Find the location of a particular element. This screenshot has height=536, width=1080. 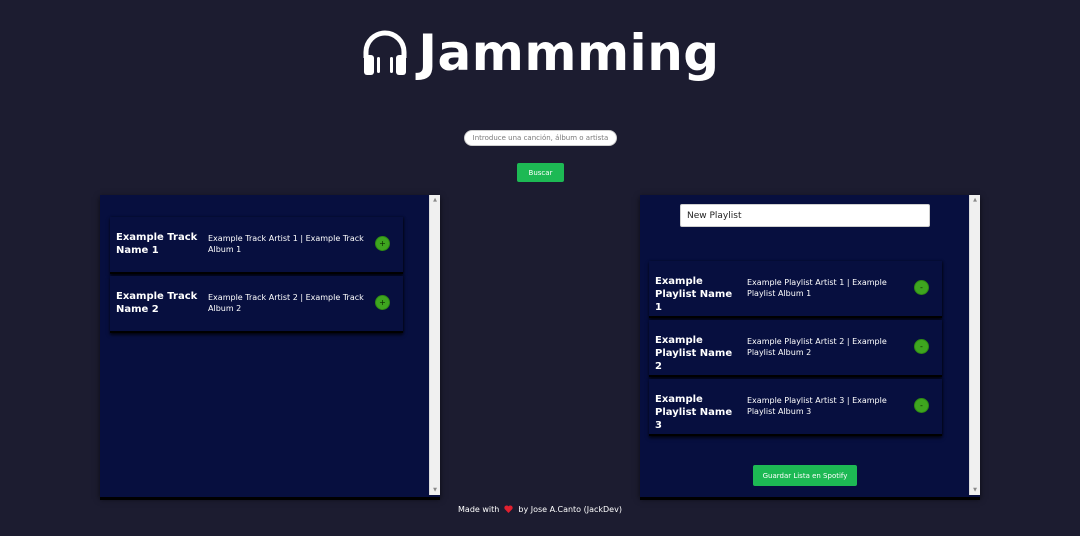

playlist-name-input is located at coordinates (805, 215).